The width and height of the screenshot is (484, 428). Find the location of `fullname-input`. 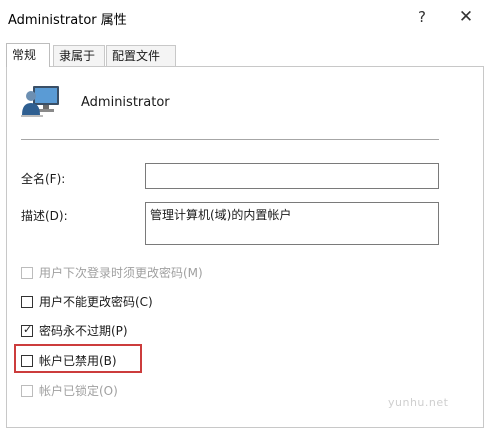

fullname-input is located at coordinates (292, 176).